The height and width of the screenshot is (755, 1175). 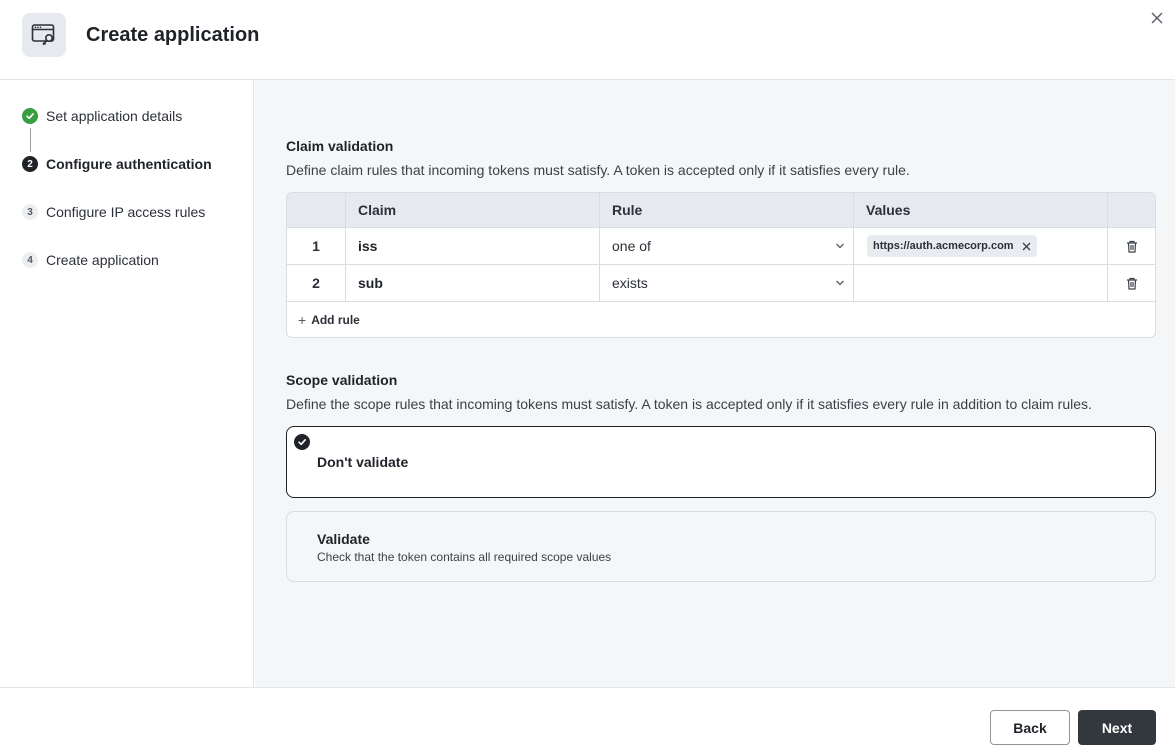 I want to click on column-header-actions, so click(x=1131, y=210).